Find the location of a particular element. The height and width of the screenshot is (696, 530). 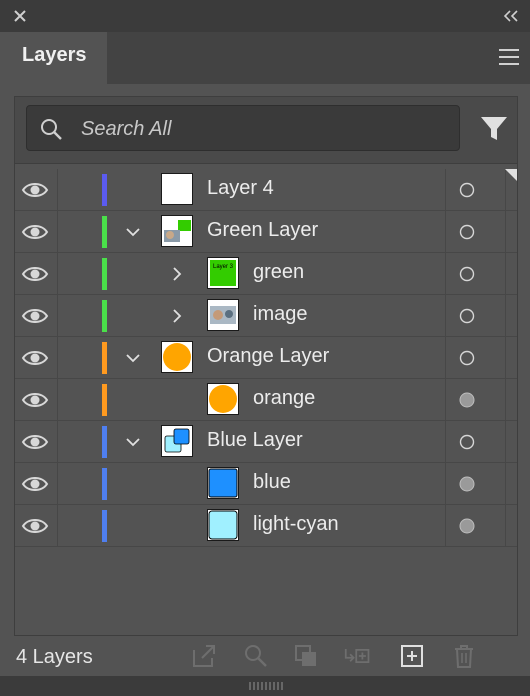

layer-row: blue is located at coordinates (266, 484).